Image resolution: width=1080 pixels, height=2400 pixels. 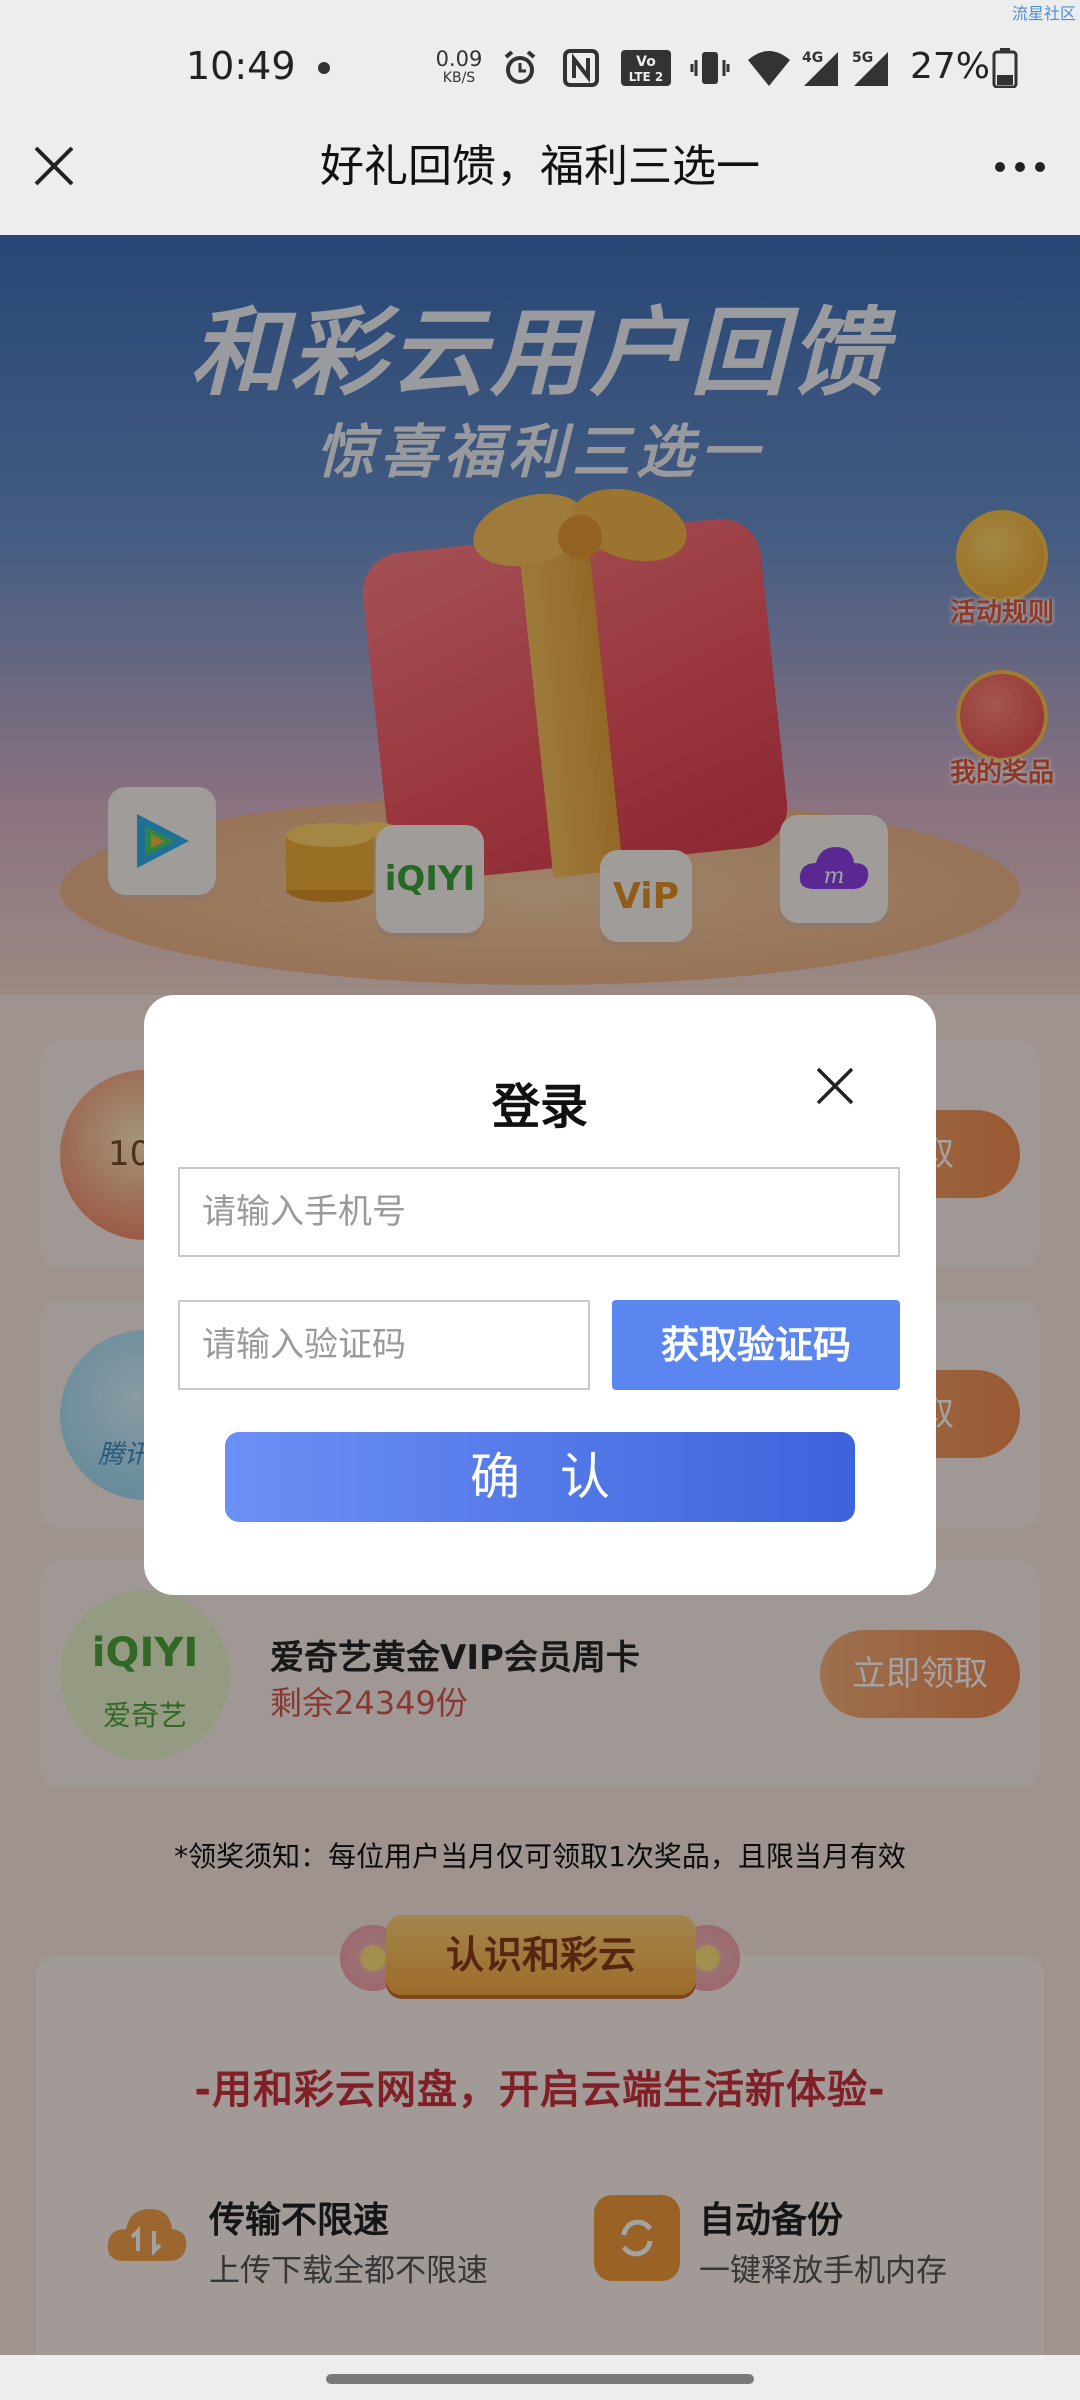 What do you see at coordinates (646, 77) in the screenshot?
I see `svg-text: LTE 2` at bounding box center [646, 77].